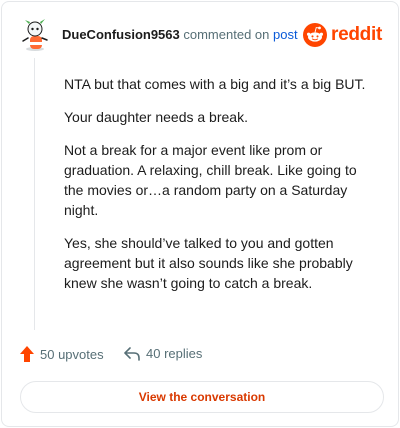  I want to click on reply-arrow-icon, so click(132, 353).